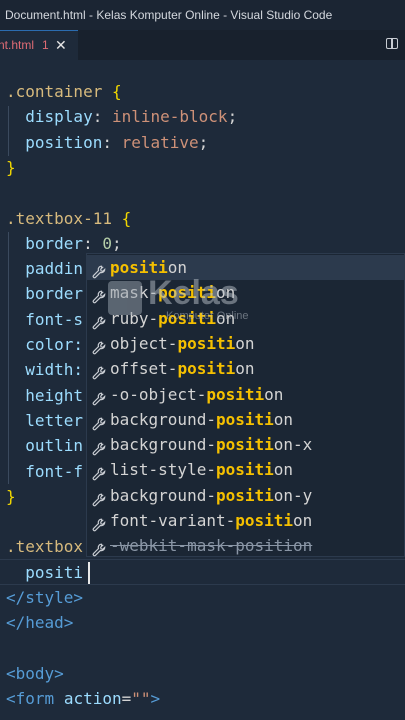 The image size is (405, 720). What do you see at coordinates (44, 445) in the screenshot?
I see `code-line: outlin` at bounding box center [44, 445].